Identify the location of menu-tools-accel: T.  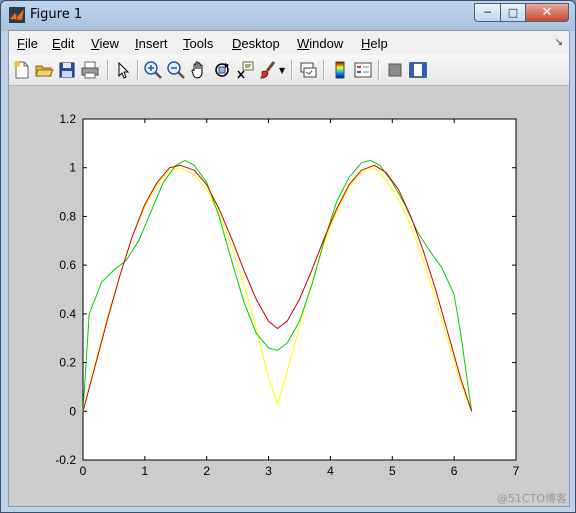
(186, 43).